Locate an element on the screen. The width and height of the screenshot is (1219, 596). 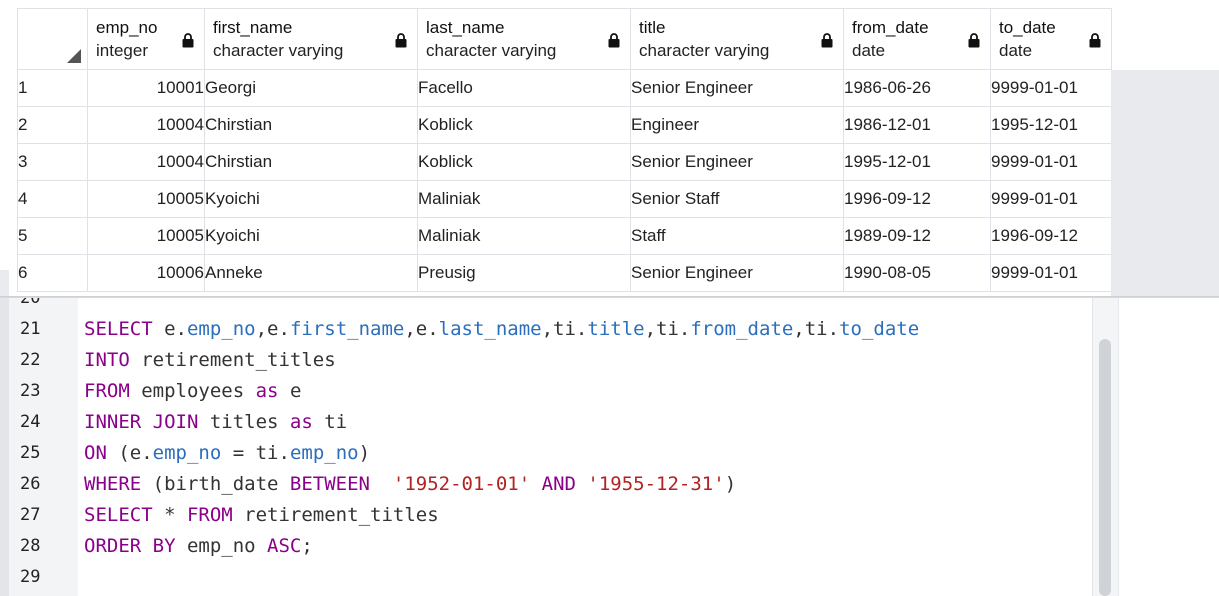
row-number: 5 is located at coordinates (52, 236).